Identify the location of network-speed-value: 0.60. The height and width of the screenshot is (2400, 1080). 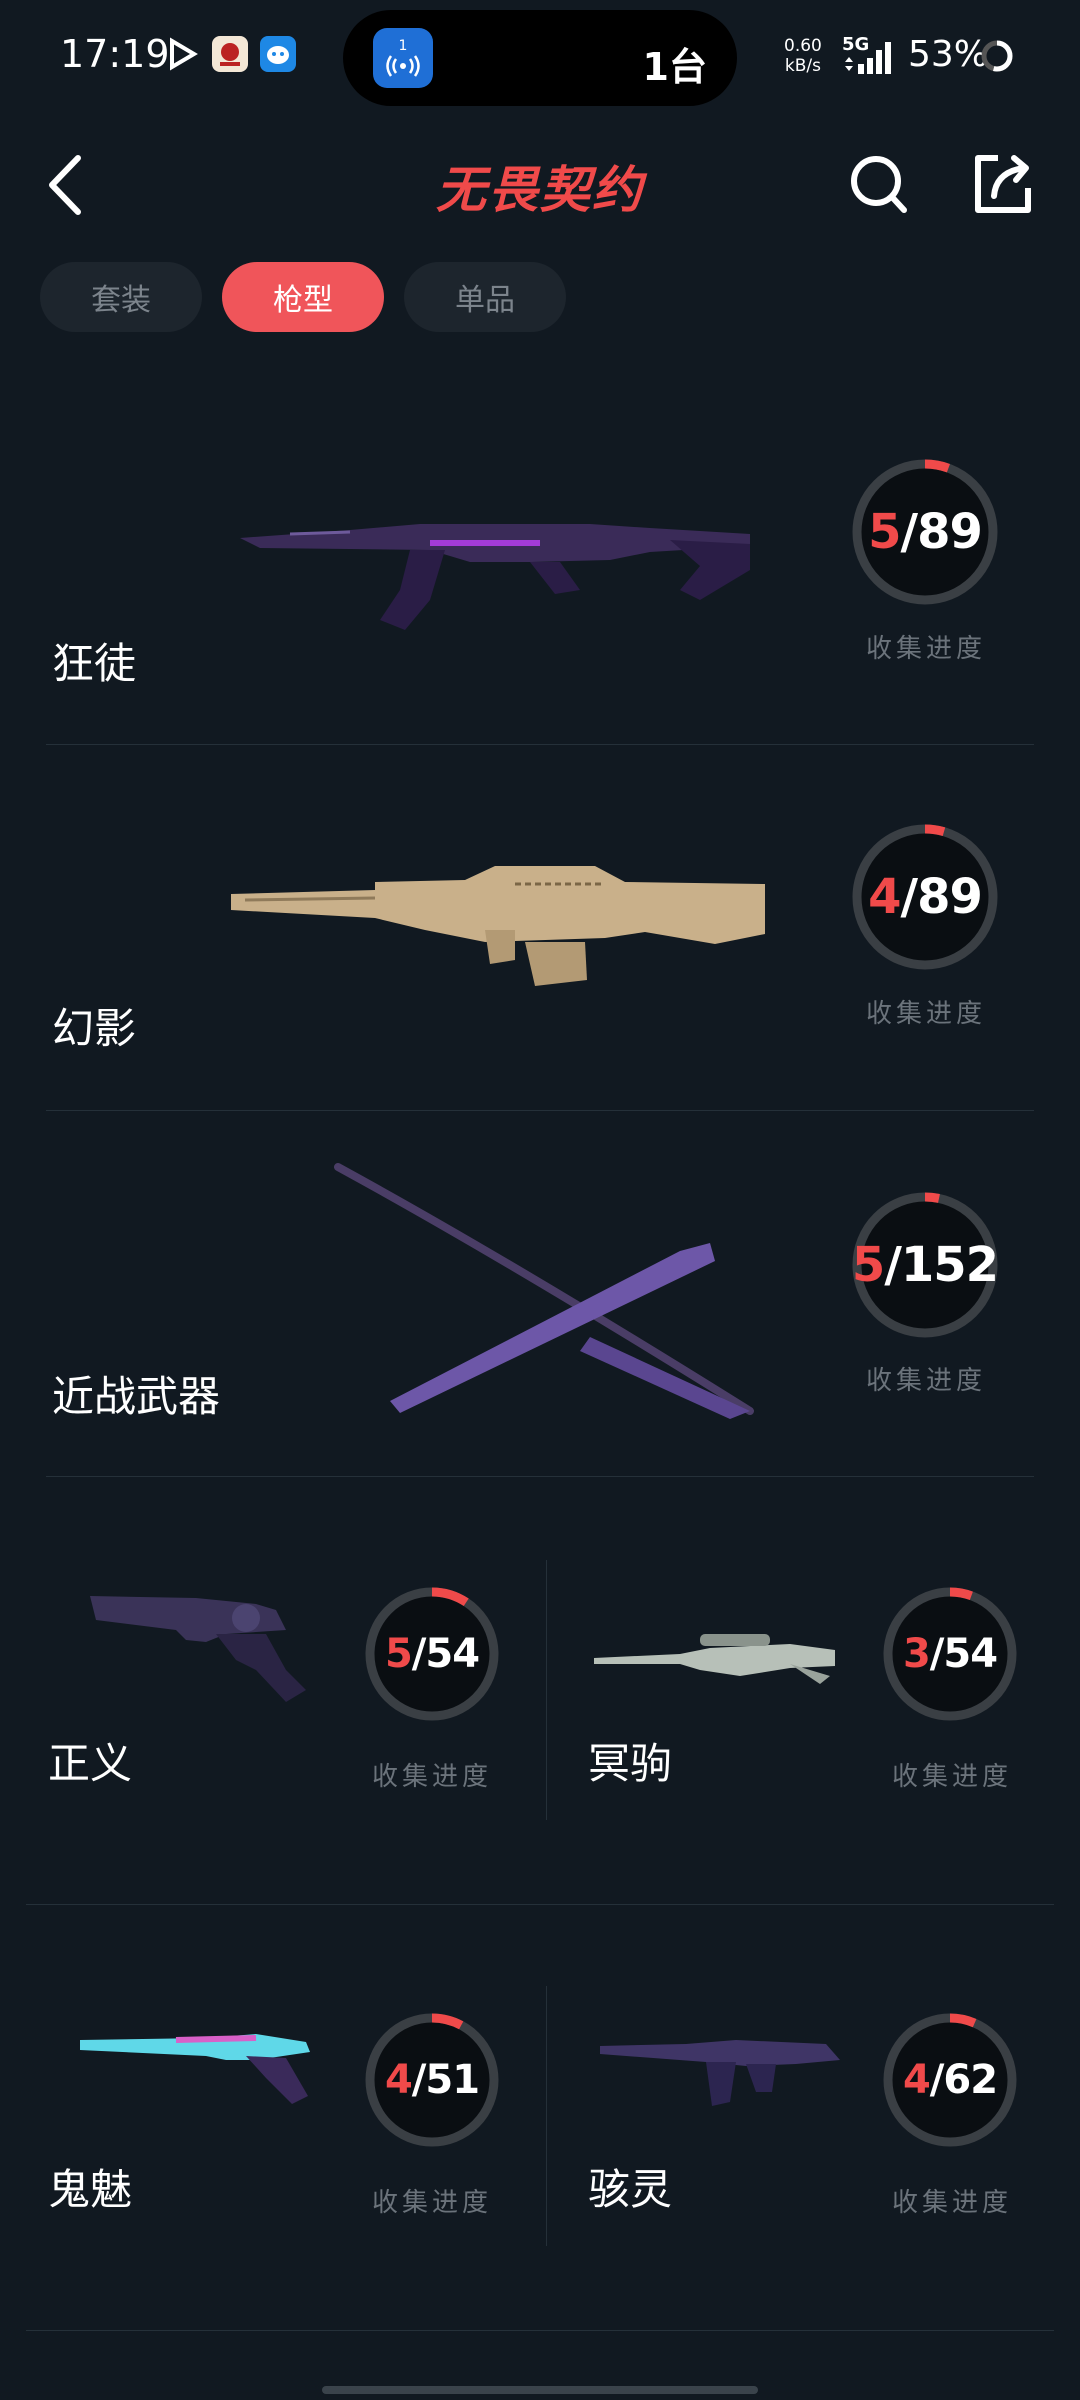
(803, 46).